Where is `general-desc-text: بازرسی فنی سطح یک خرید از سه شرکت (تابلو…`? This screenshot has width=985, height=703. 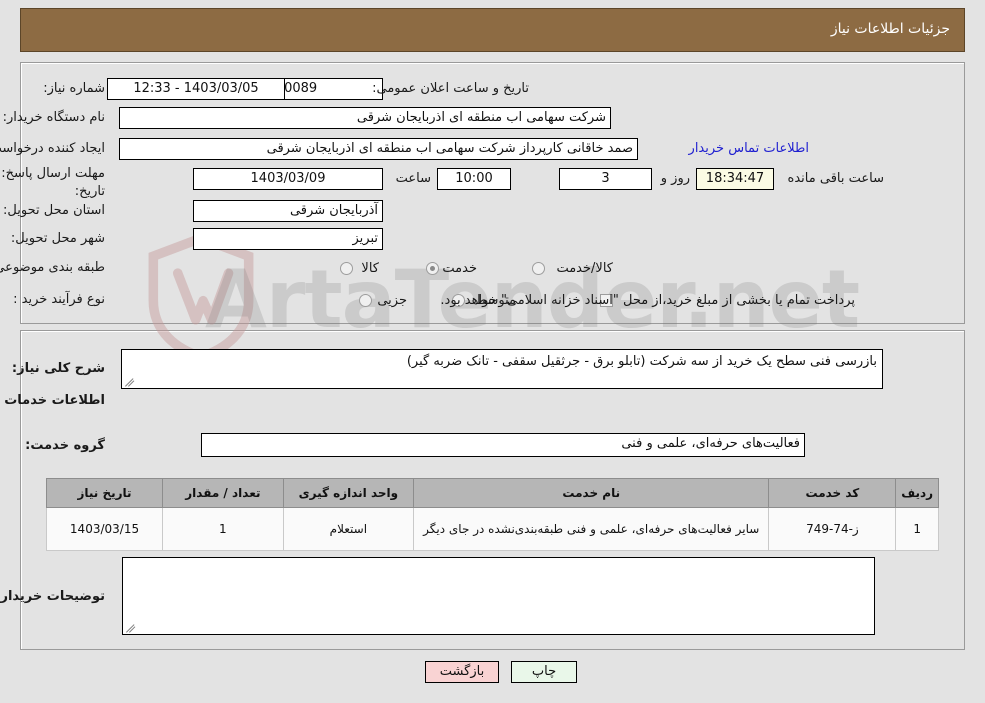 general-desc-text: بازرسی فنی سطح یک خرید از سه شرکت (تابلو… is located at coordinates (641, 361).